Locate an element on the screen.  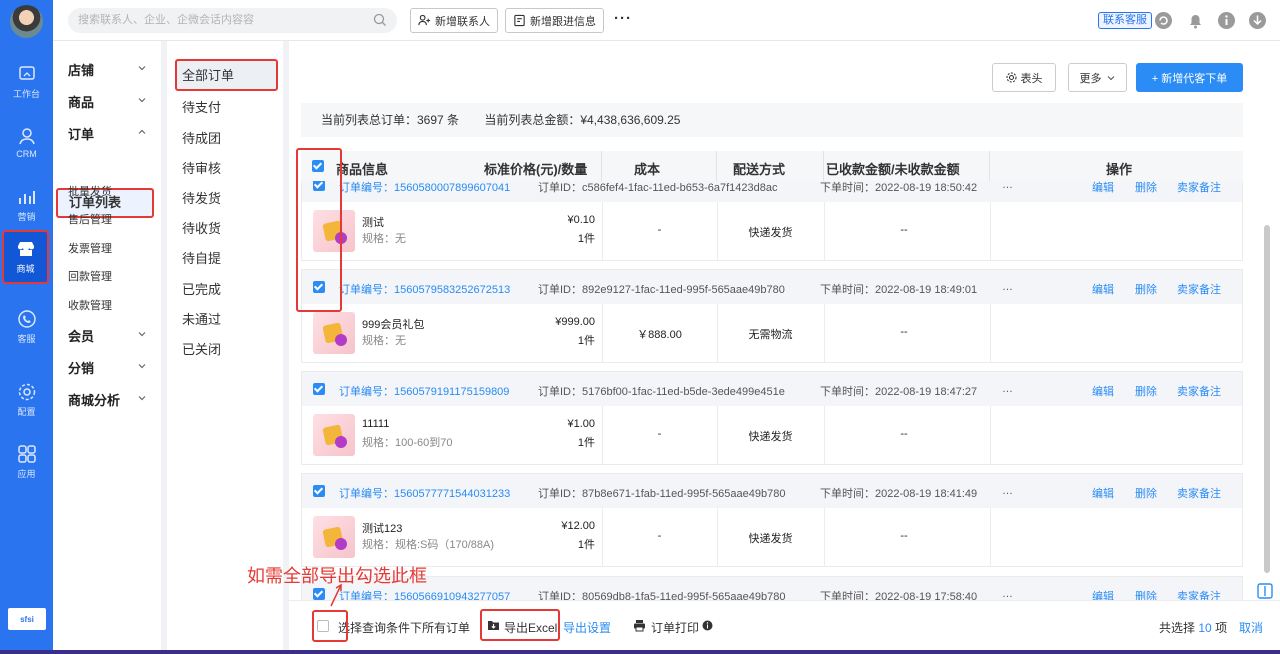
add-proxy-order-button: + 新增代客下单 is located at coordinates (1189, 77).